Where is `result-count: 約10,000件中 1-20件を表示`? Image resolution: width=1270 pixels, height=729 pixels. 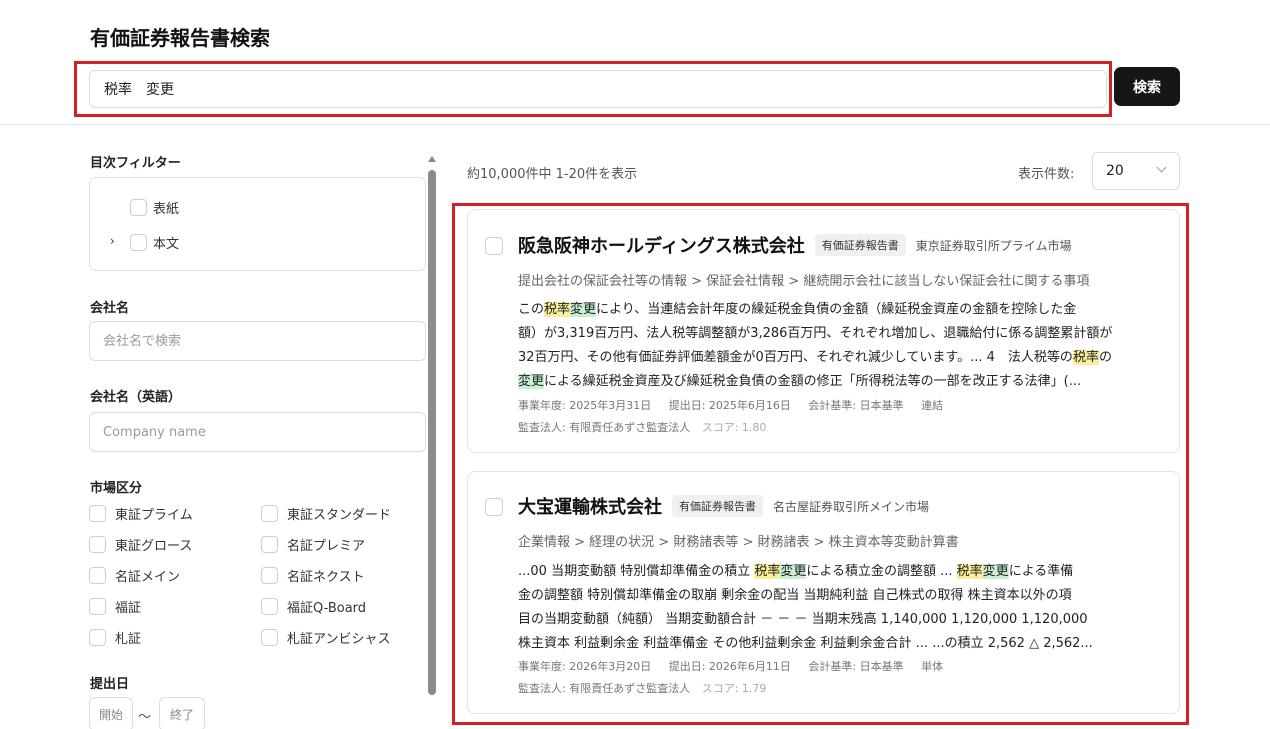
result-count: 約10,000件中 1-20件を表示 is located at coordinates (552, 174).